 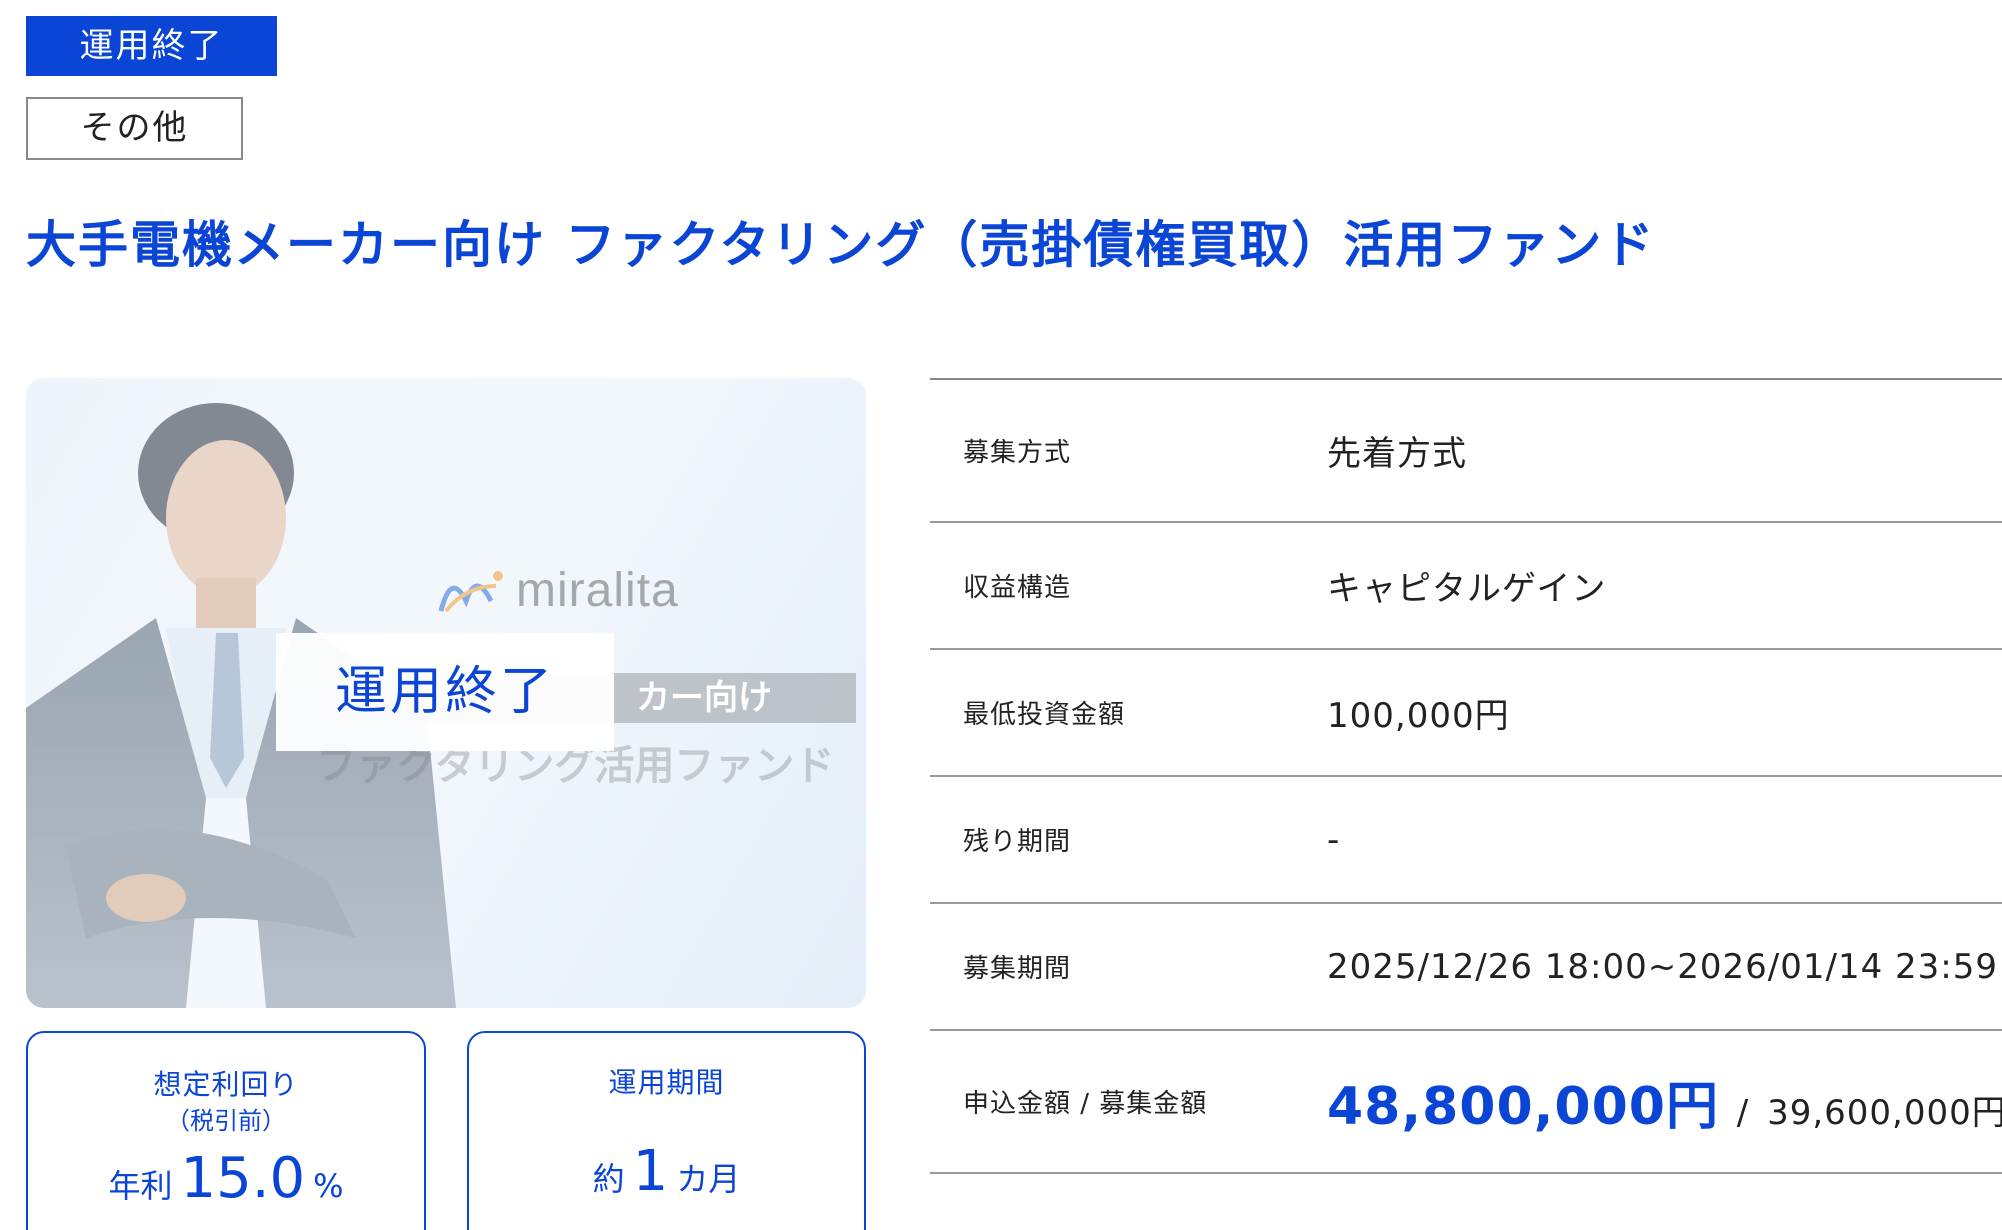 I want to click on table-row: 募集期間 2025/12/26 18:00~2026/01/14 23:59, so click(x=1466, y=967).